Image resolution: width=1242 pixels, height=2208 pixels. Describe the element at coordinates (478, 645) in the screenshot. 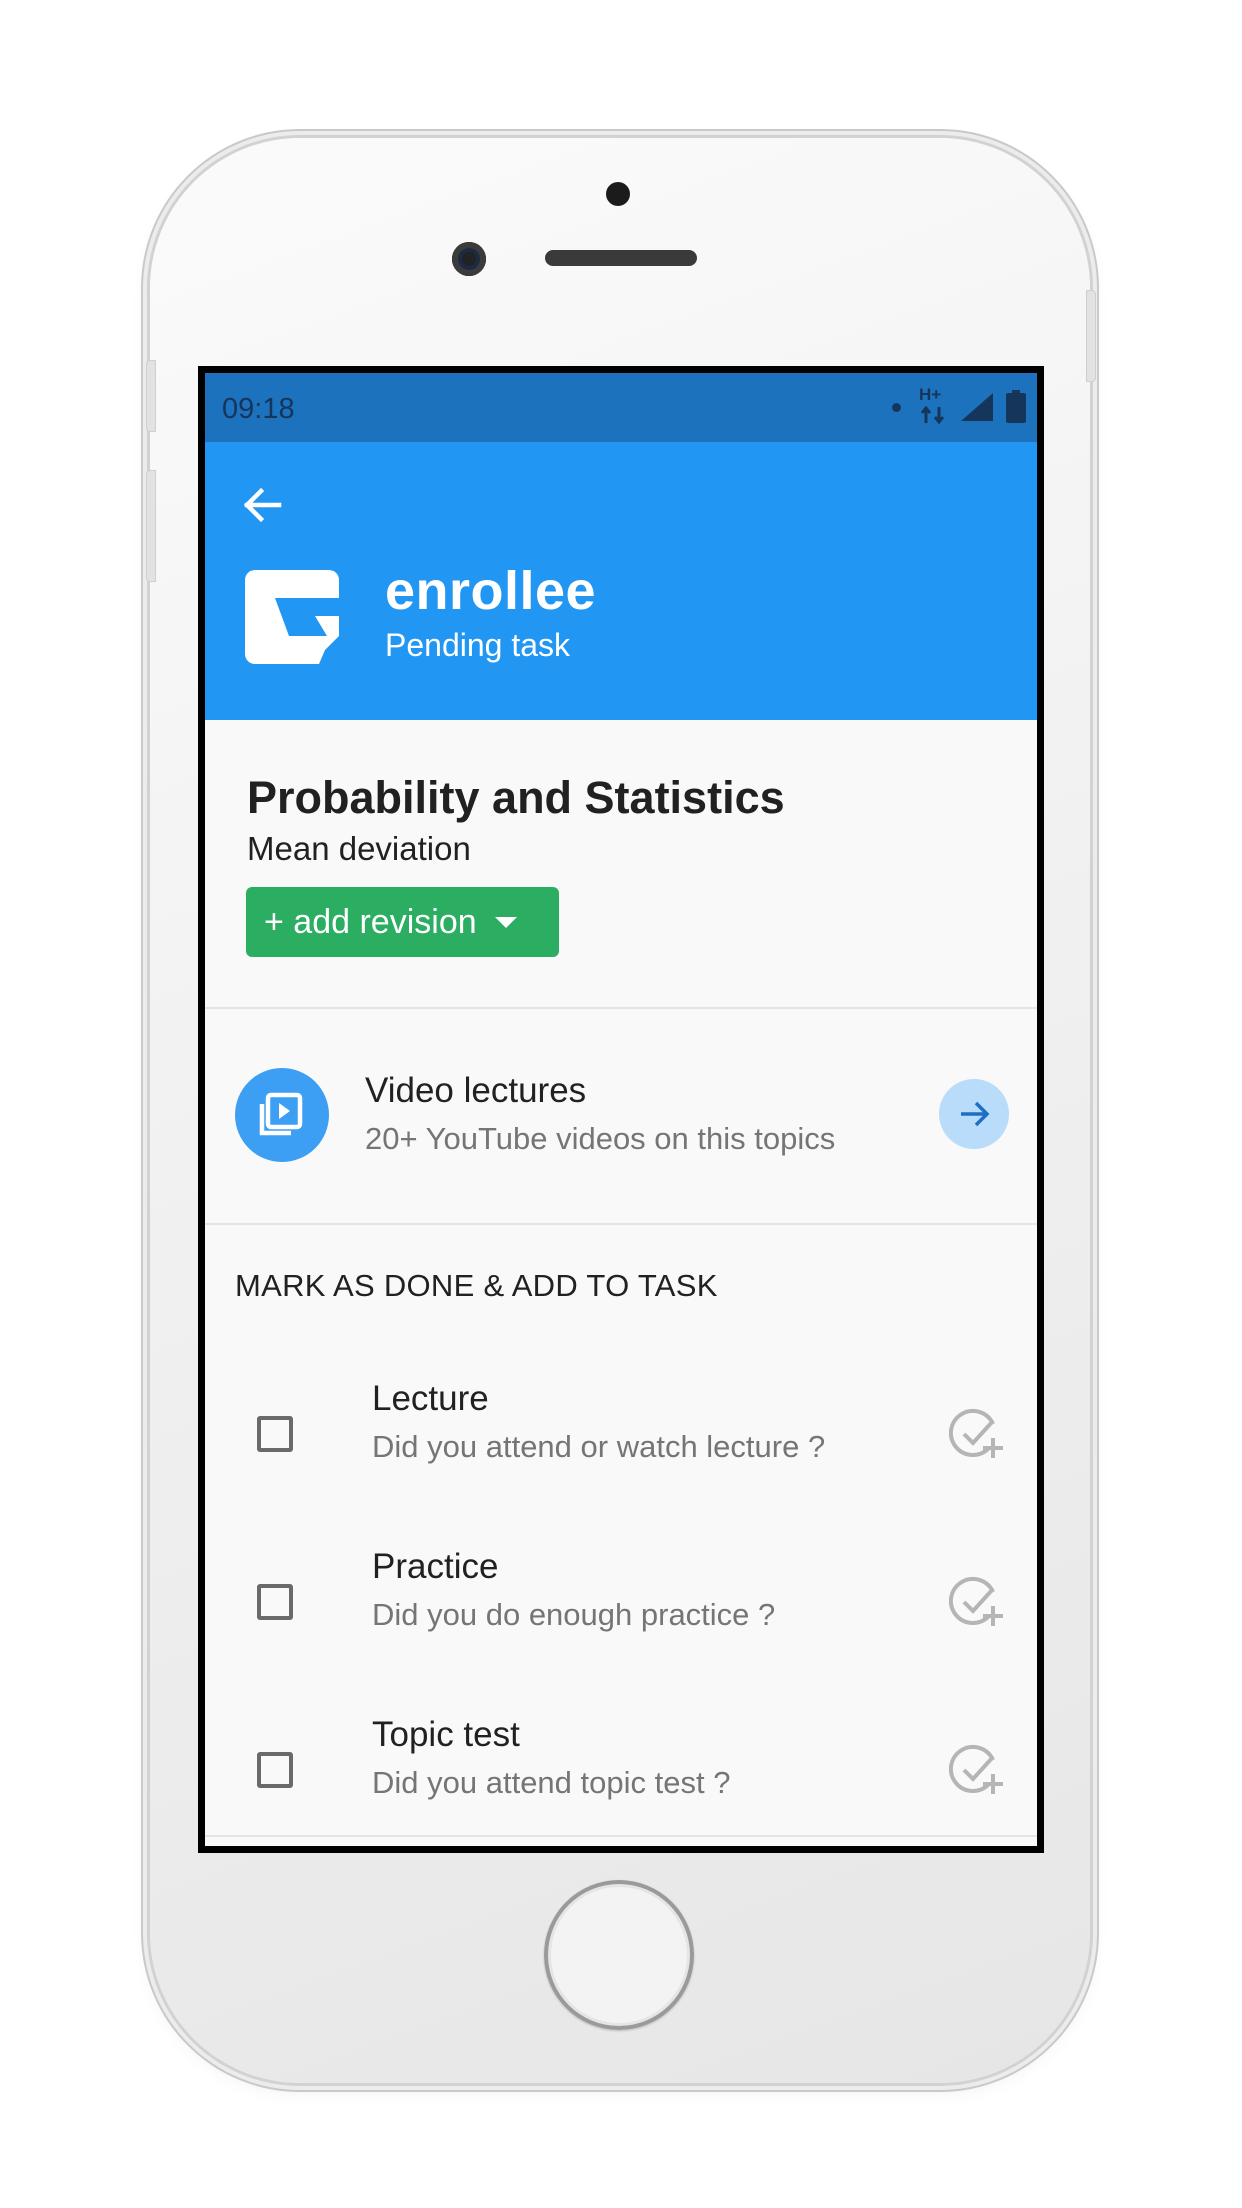

I see `app-subtitle: Pending task` at that location.